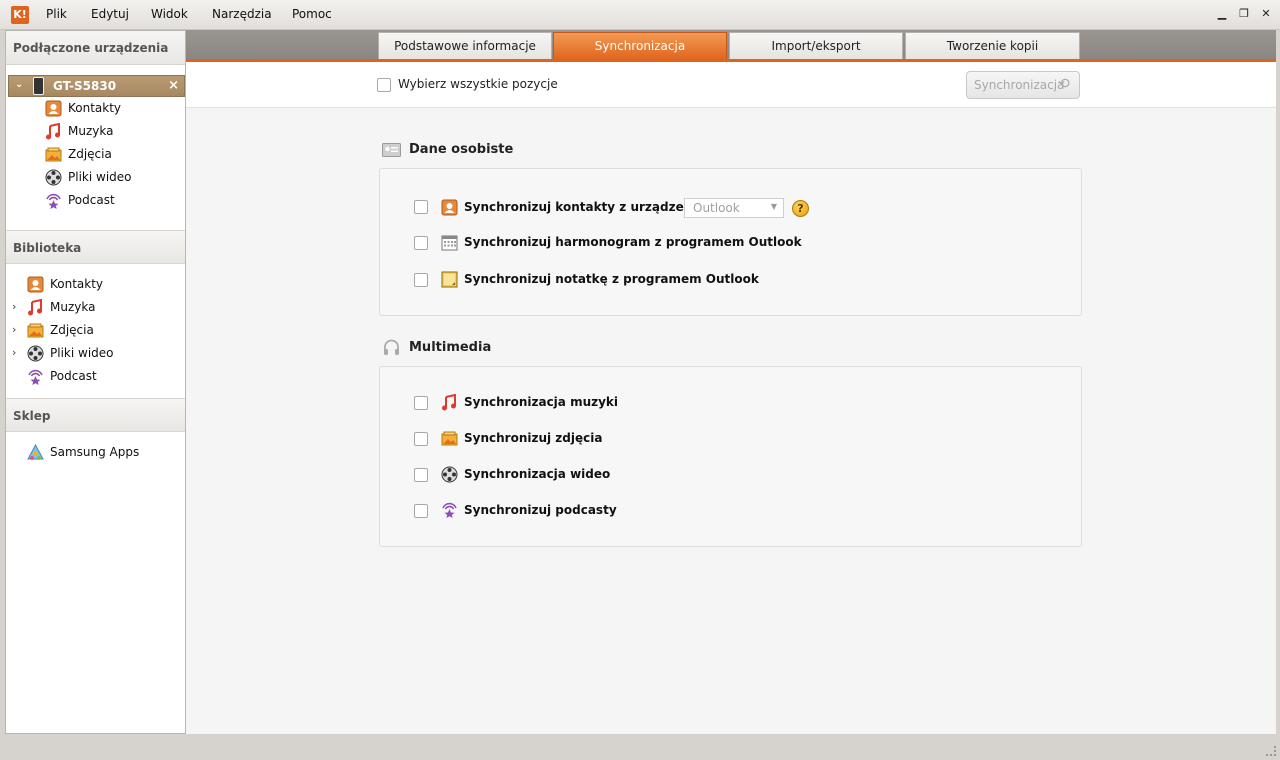  I want to click on sync-video-label: Synchronizacja wideo, so click(537, 474).